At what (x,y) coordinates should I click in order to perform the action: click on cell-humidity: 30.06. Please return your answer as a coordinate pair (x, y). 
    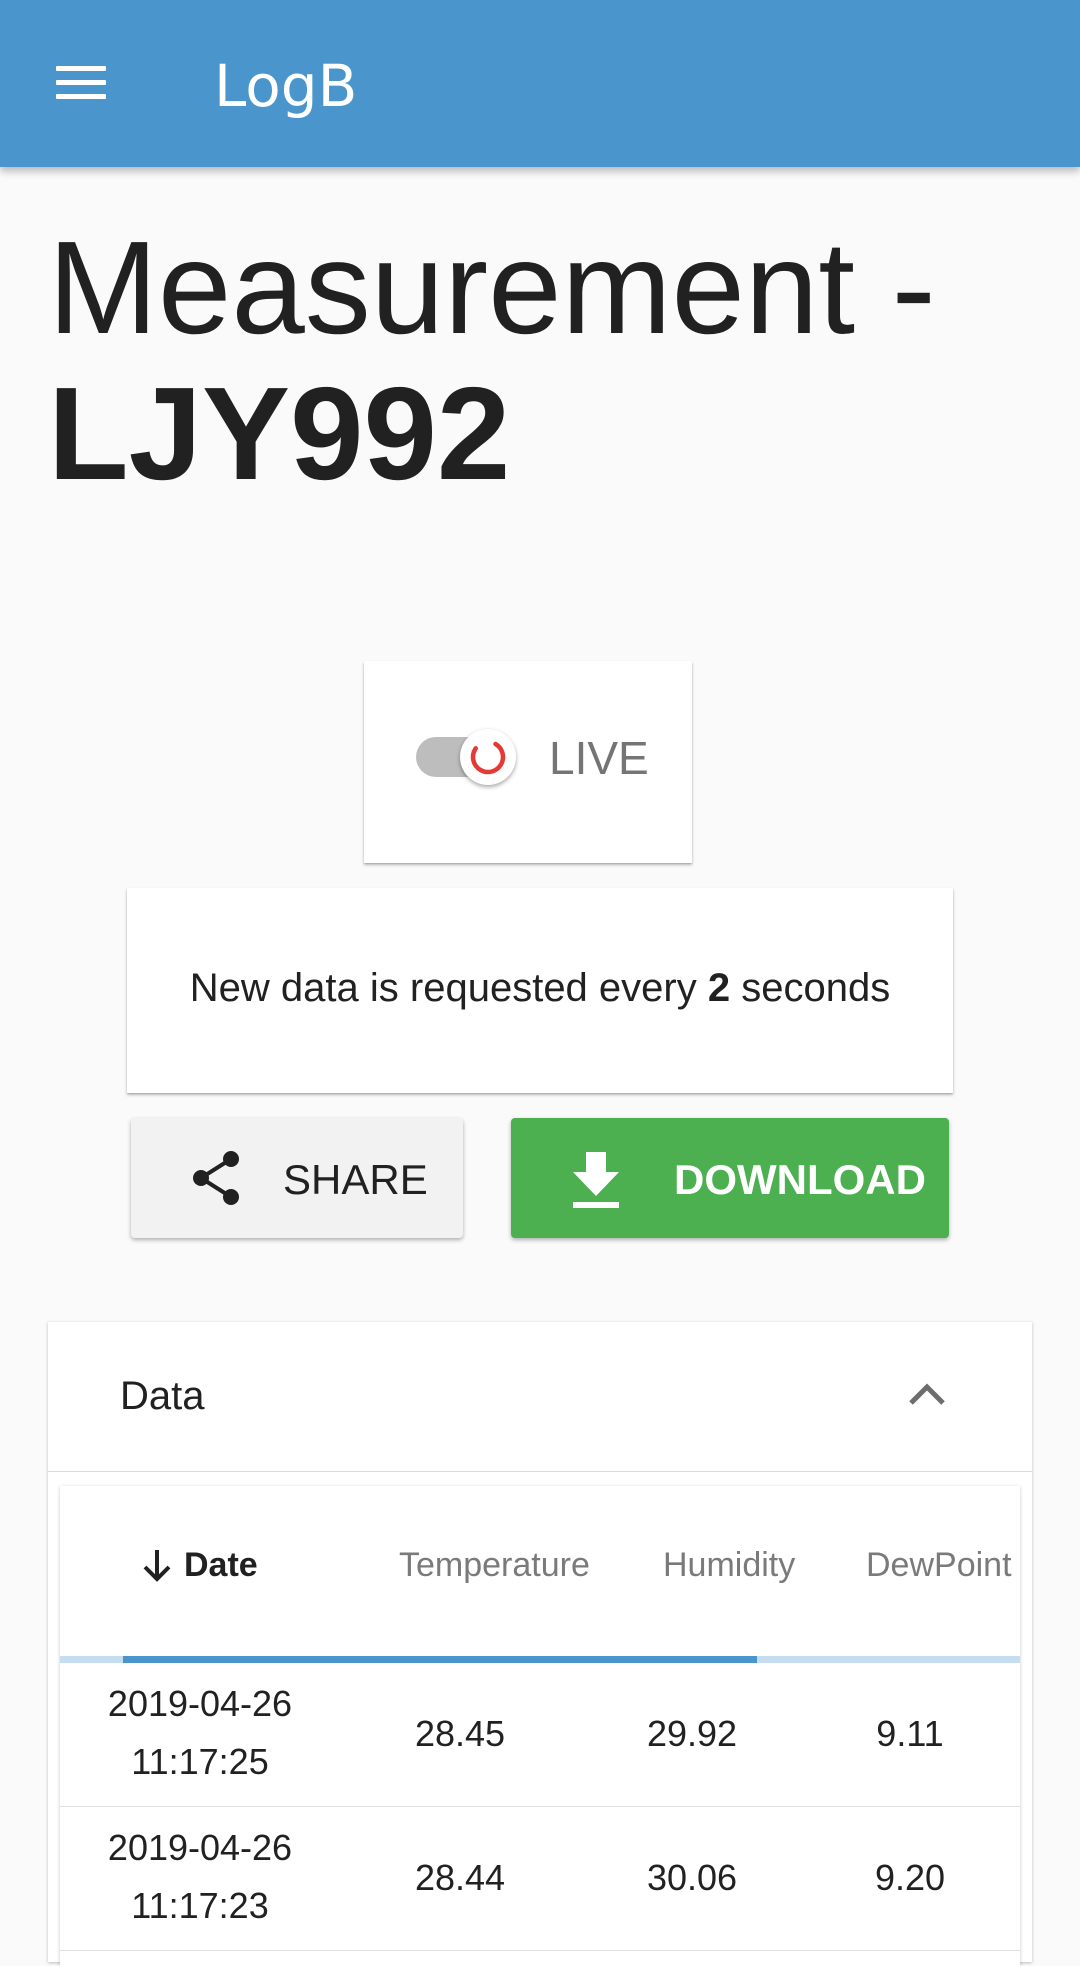
    Looking at the image, I should click on (692, 1877).